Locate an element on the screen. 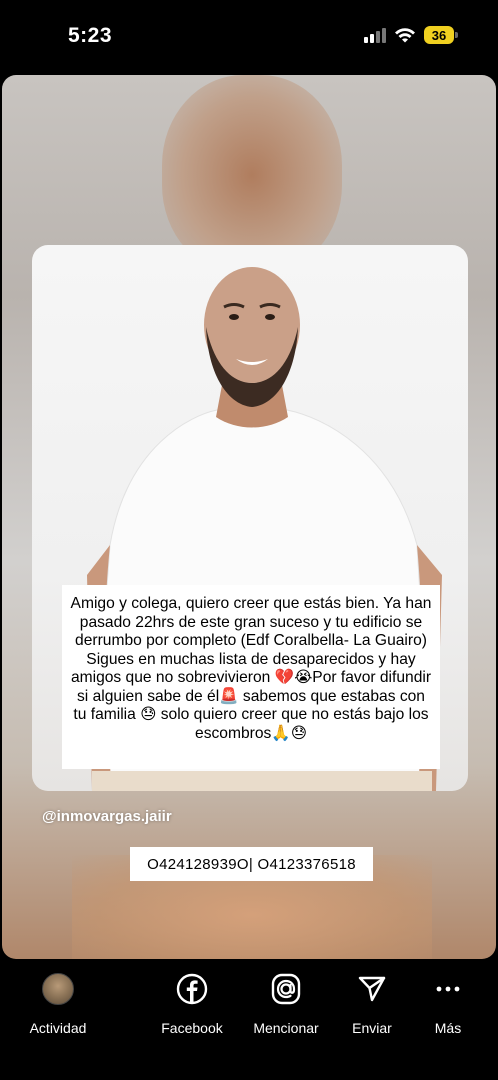  mention-button: Mencionar is located at coordinates (286, 1003).